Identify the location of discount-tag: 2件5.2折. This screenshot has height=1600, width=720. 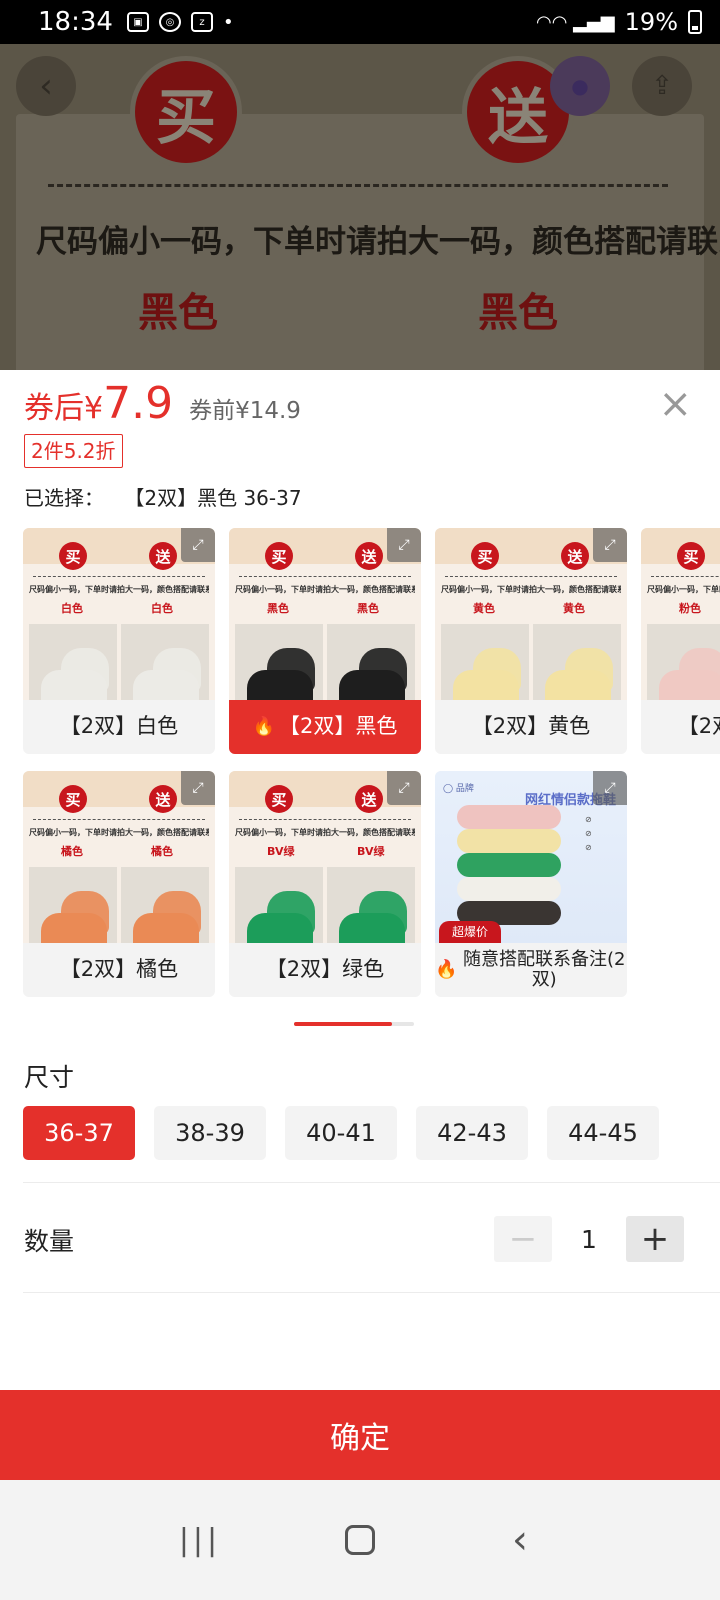
(73, 451).